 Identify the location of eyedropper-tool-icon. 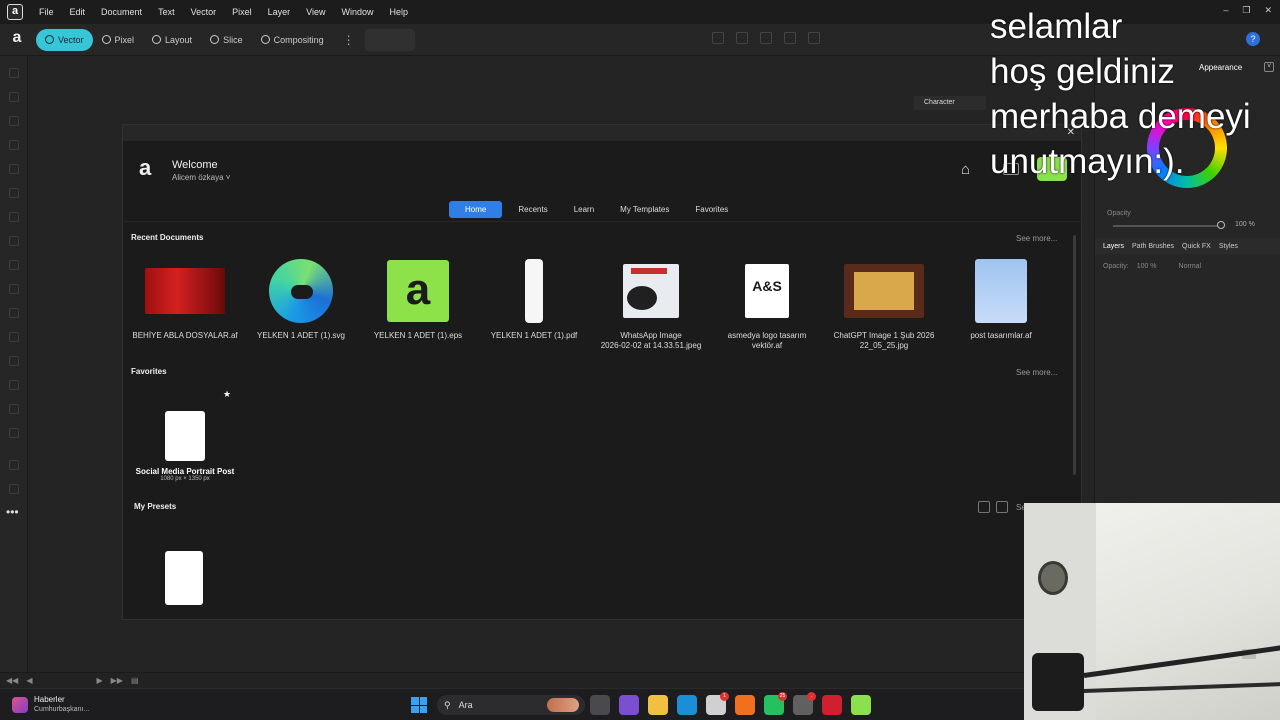
(14, 409).